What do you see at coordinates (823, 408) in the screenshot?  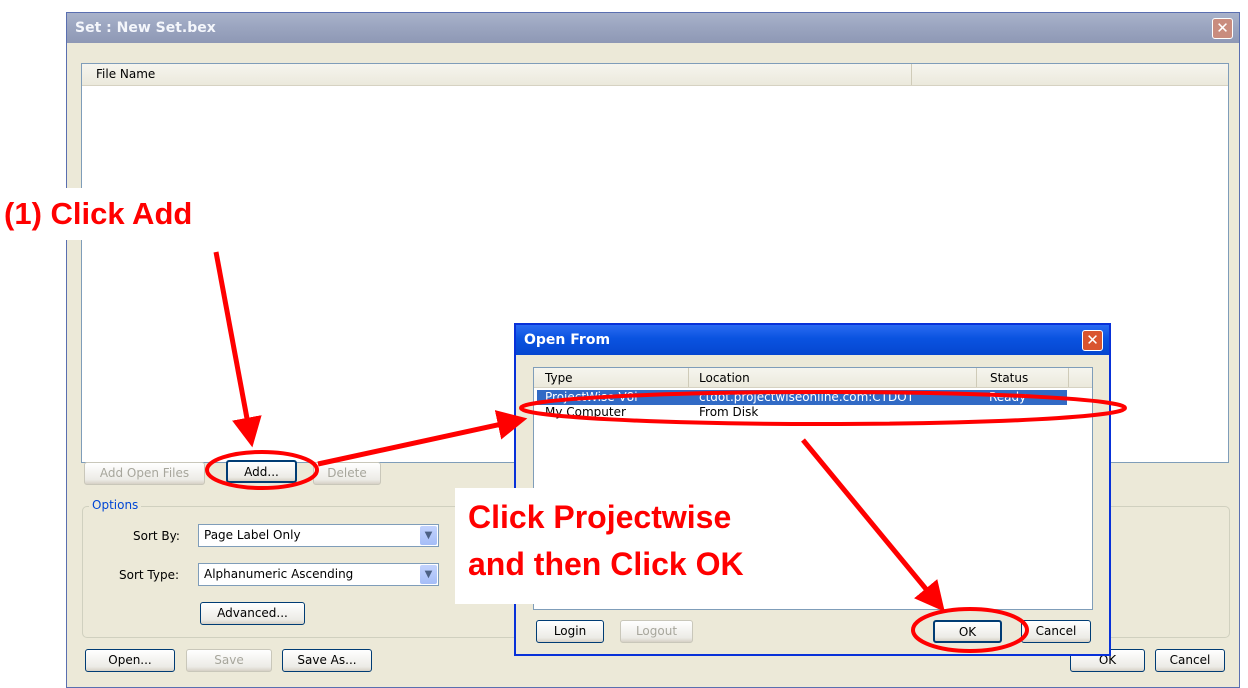 I see `annotation-circle-projectwise` at bounding box center [823, 408].